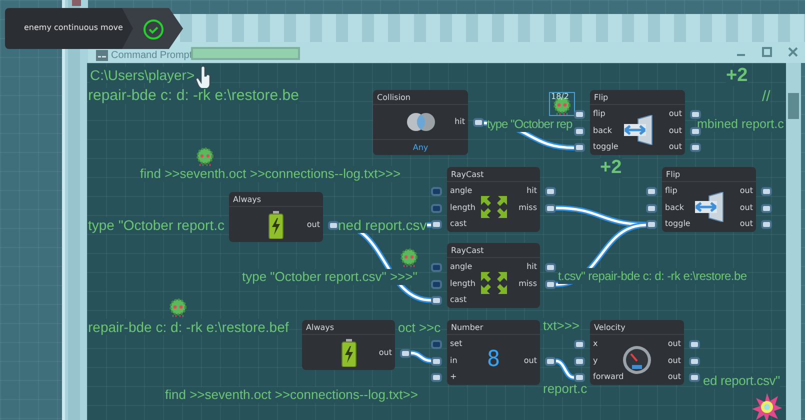  I want to click on terminal-text: report.c, so click(565, 389).